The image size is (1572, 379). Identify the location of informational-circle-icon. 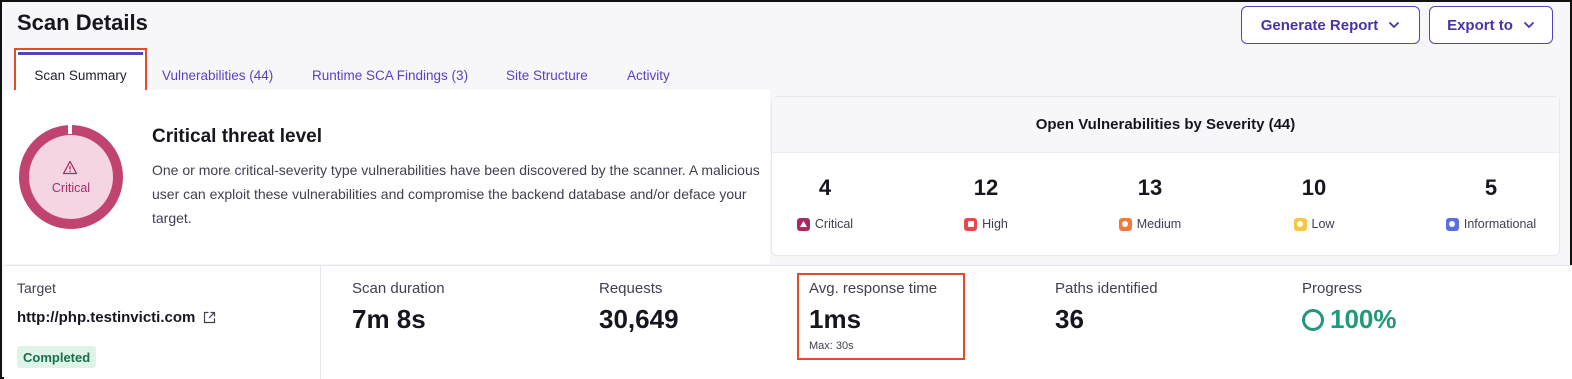
(1452, 224).